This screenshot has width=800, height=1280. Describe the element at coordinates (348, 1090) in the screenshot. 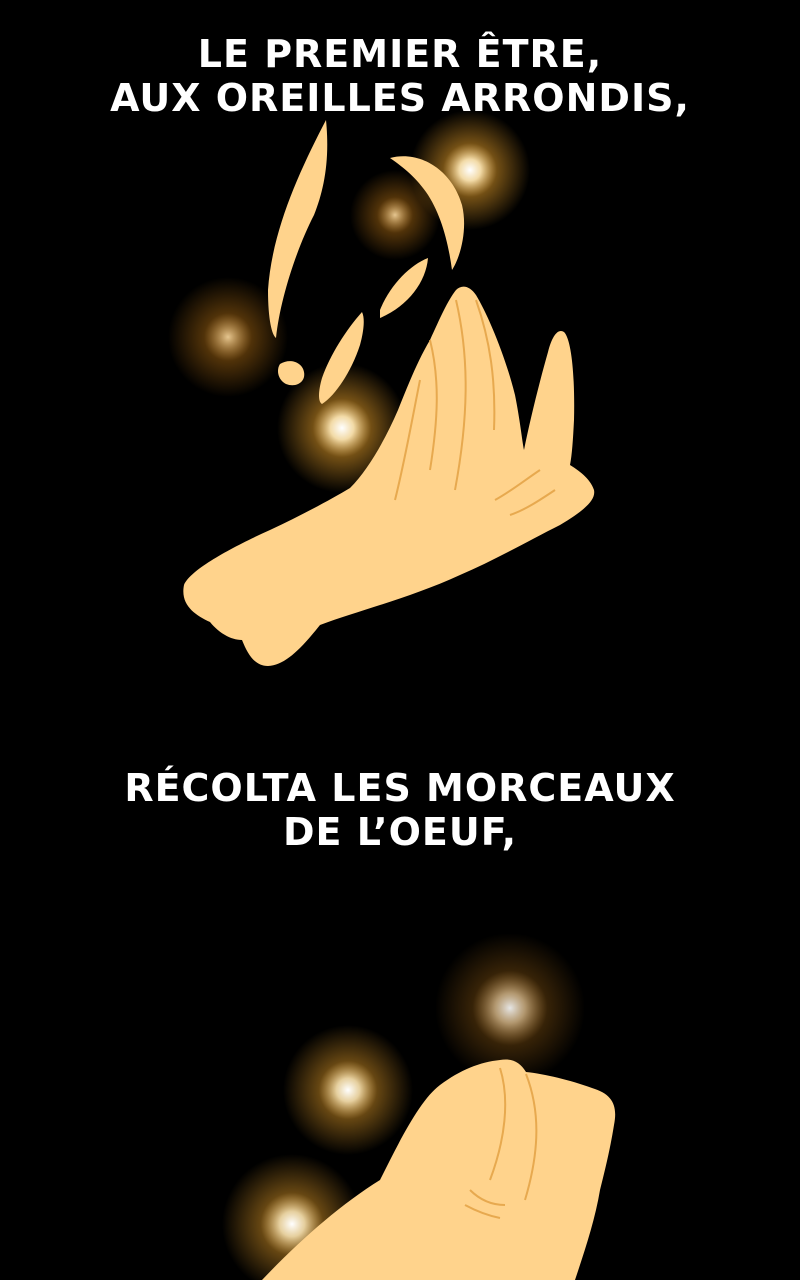

I see `glow-orb` at that location.